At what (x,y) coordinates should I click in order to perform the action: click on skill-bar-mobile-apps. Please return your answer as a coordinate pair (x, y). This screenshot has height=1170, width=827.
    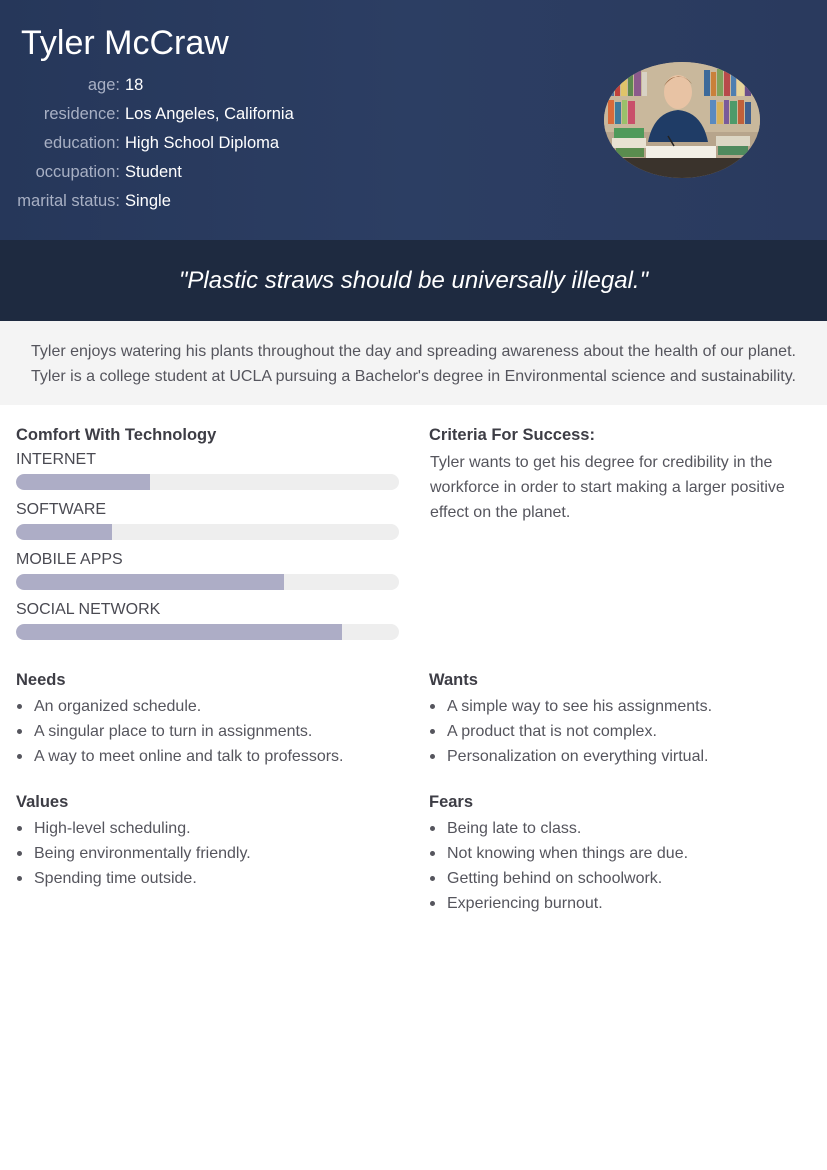
    Looking at the image, I should click on (207, 582).